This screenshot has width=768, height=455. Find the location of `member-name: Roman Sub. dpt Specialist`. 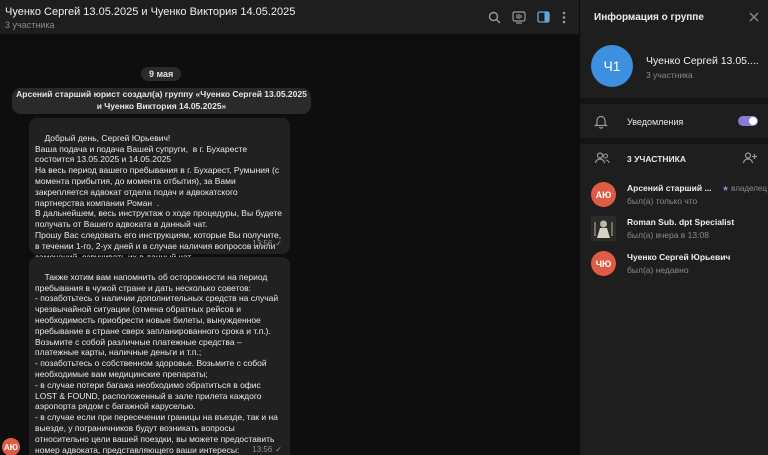

member-name: Roman Sub. dpt Specialist is located at coordinates (681, 222).